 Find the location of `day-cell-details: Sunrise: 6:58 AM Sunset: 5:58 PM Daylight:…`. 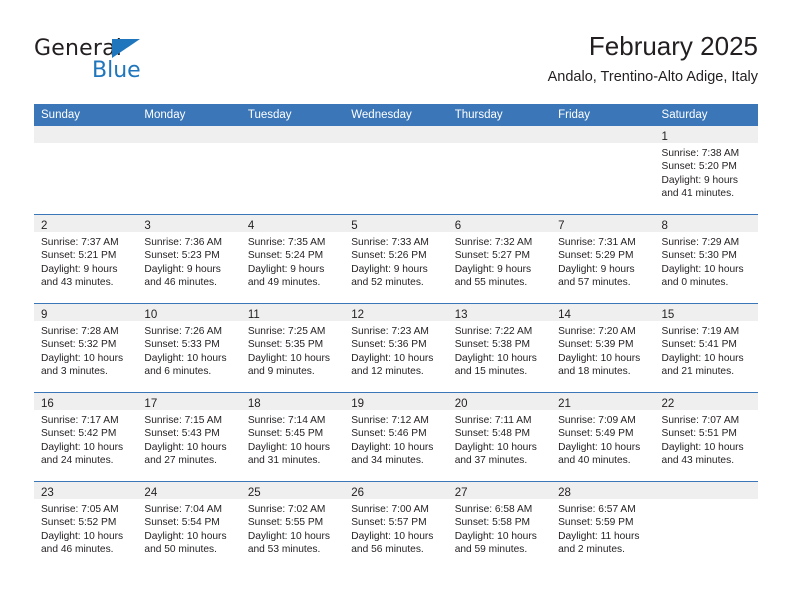

day-cell-details: Sunrise: 6:58 AM Sunset: 5:58 PM Daylight:… is located at coordinates (499, 527).